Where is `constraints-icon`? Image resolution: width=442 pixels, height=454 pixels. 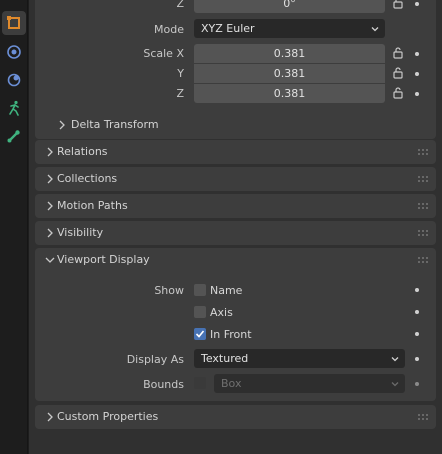
constraints-icon is located at coordinates (14, 80).